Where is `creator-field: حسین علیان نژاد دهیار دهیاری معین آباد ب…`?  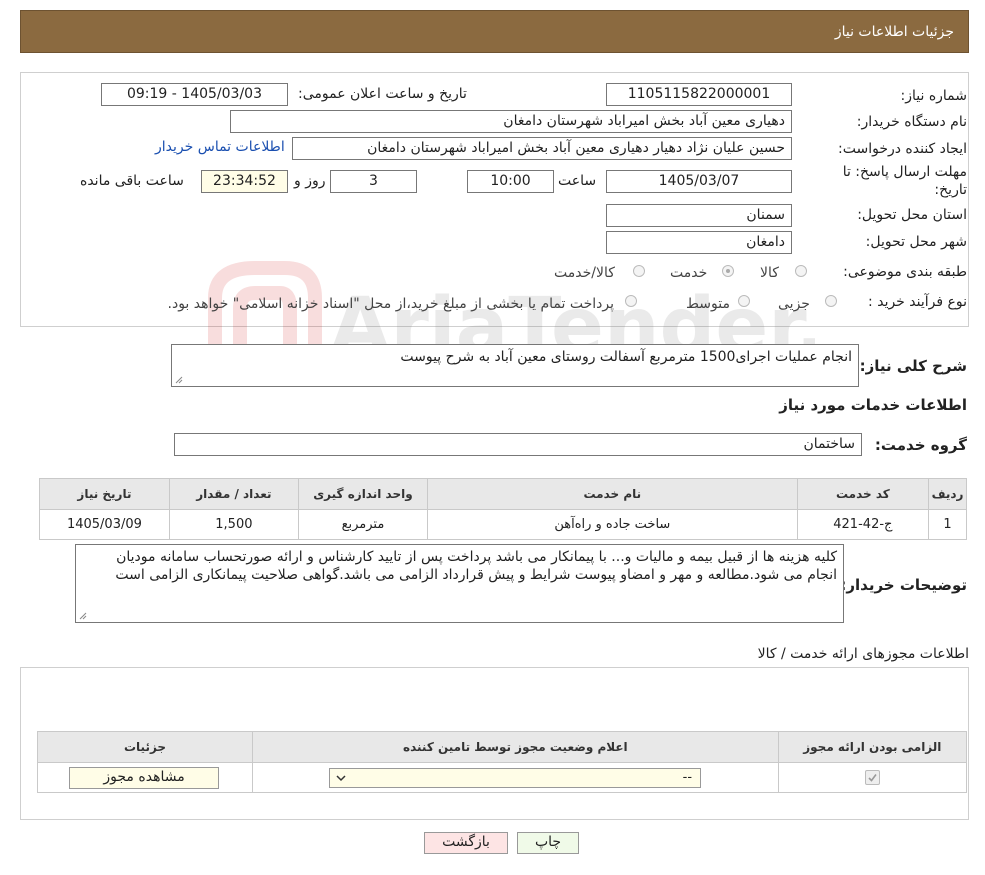 creator-field: حسین علیان نژاد دهیار دهیاری معین آباد ب… is located at coordinates (542, 148).